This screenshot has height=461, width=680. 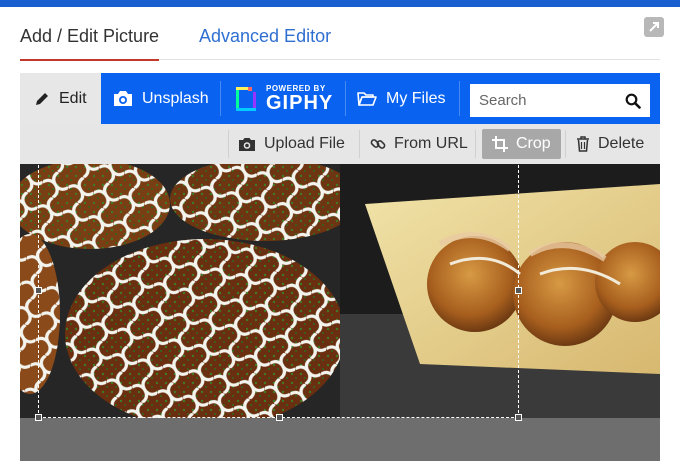 I want to click on delete-label: Delete, so click(x=621, y=143).